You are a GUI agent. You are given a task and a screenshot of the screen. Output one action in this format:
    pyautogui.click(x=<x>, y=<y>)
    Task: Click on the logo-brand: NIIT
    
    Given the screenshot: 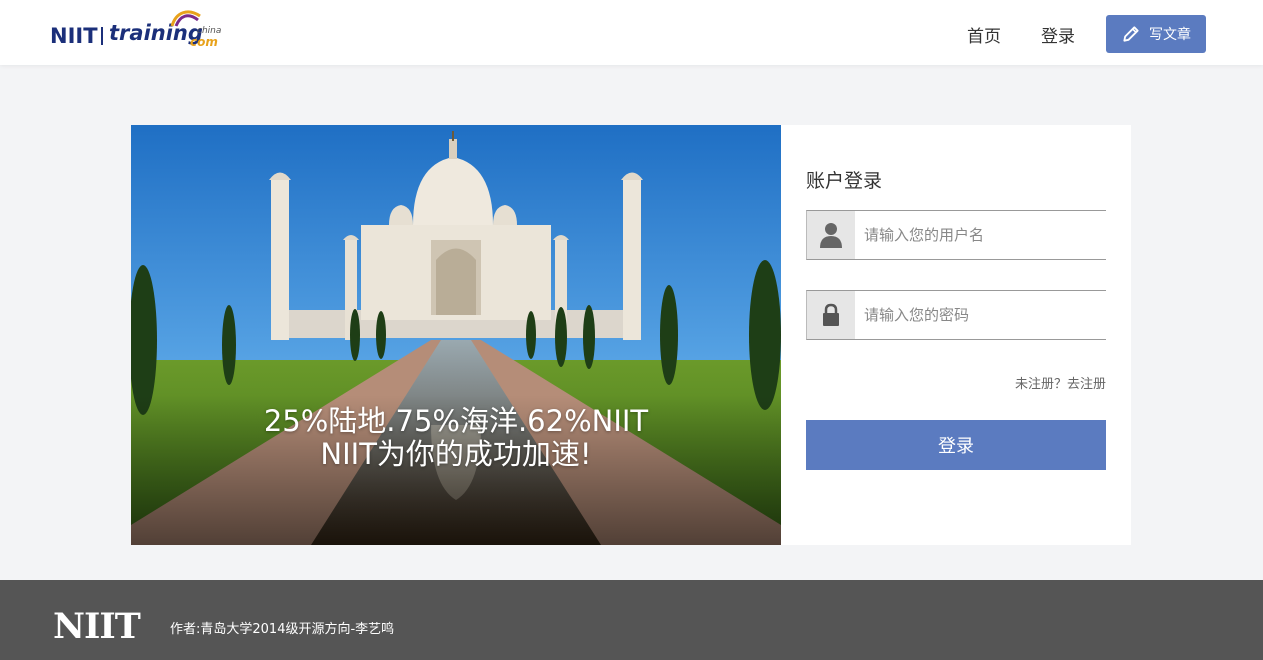 What is the action you would take?
    pyautogui.click(x=74, y=36)
    